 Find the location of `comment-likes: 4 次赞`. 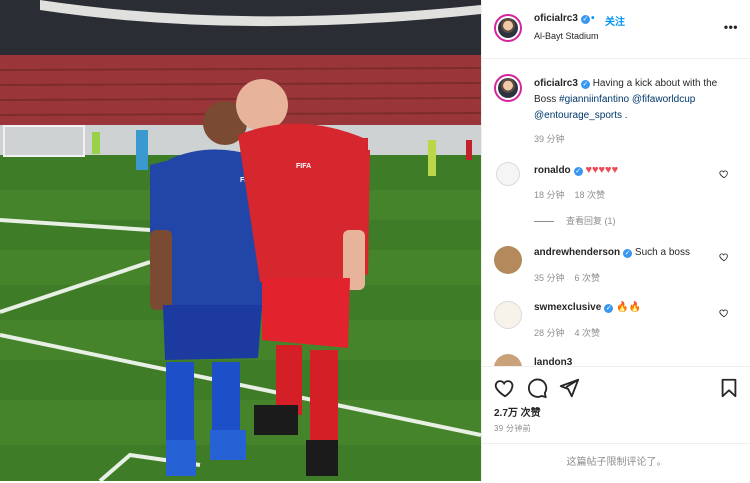

comment-likes: 4 次赞 is located at coordinates (588, 333).